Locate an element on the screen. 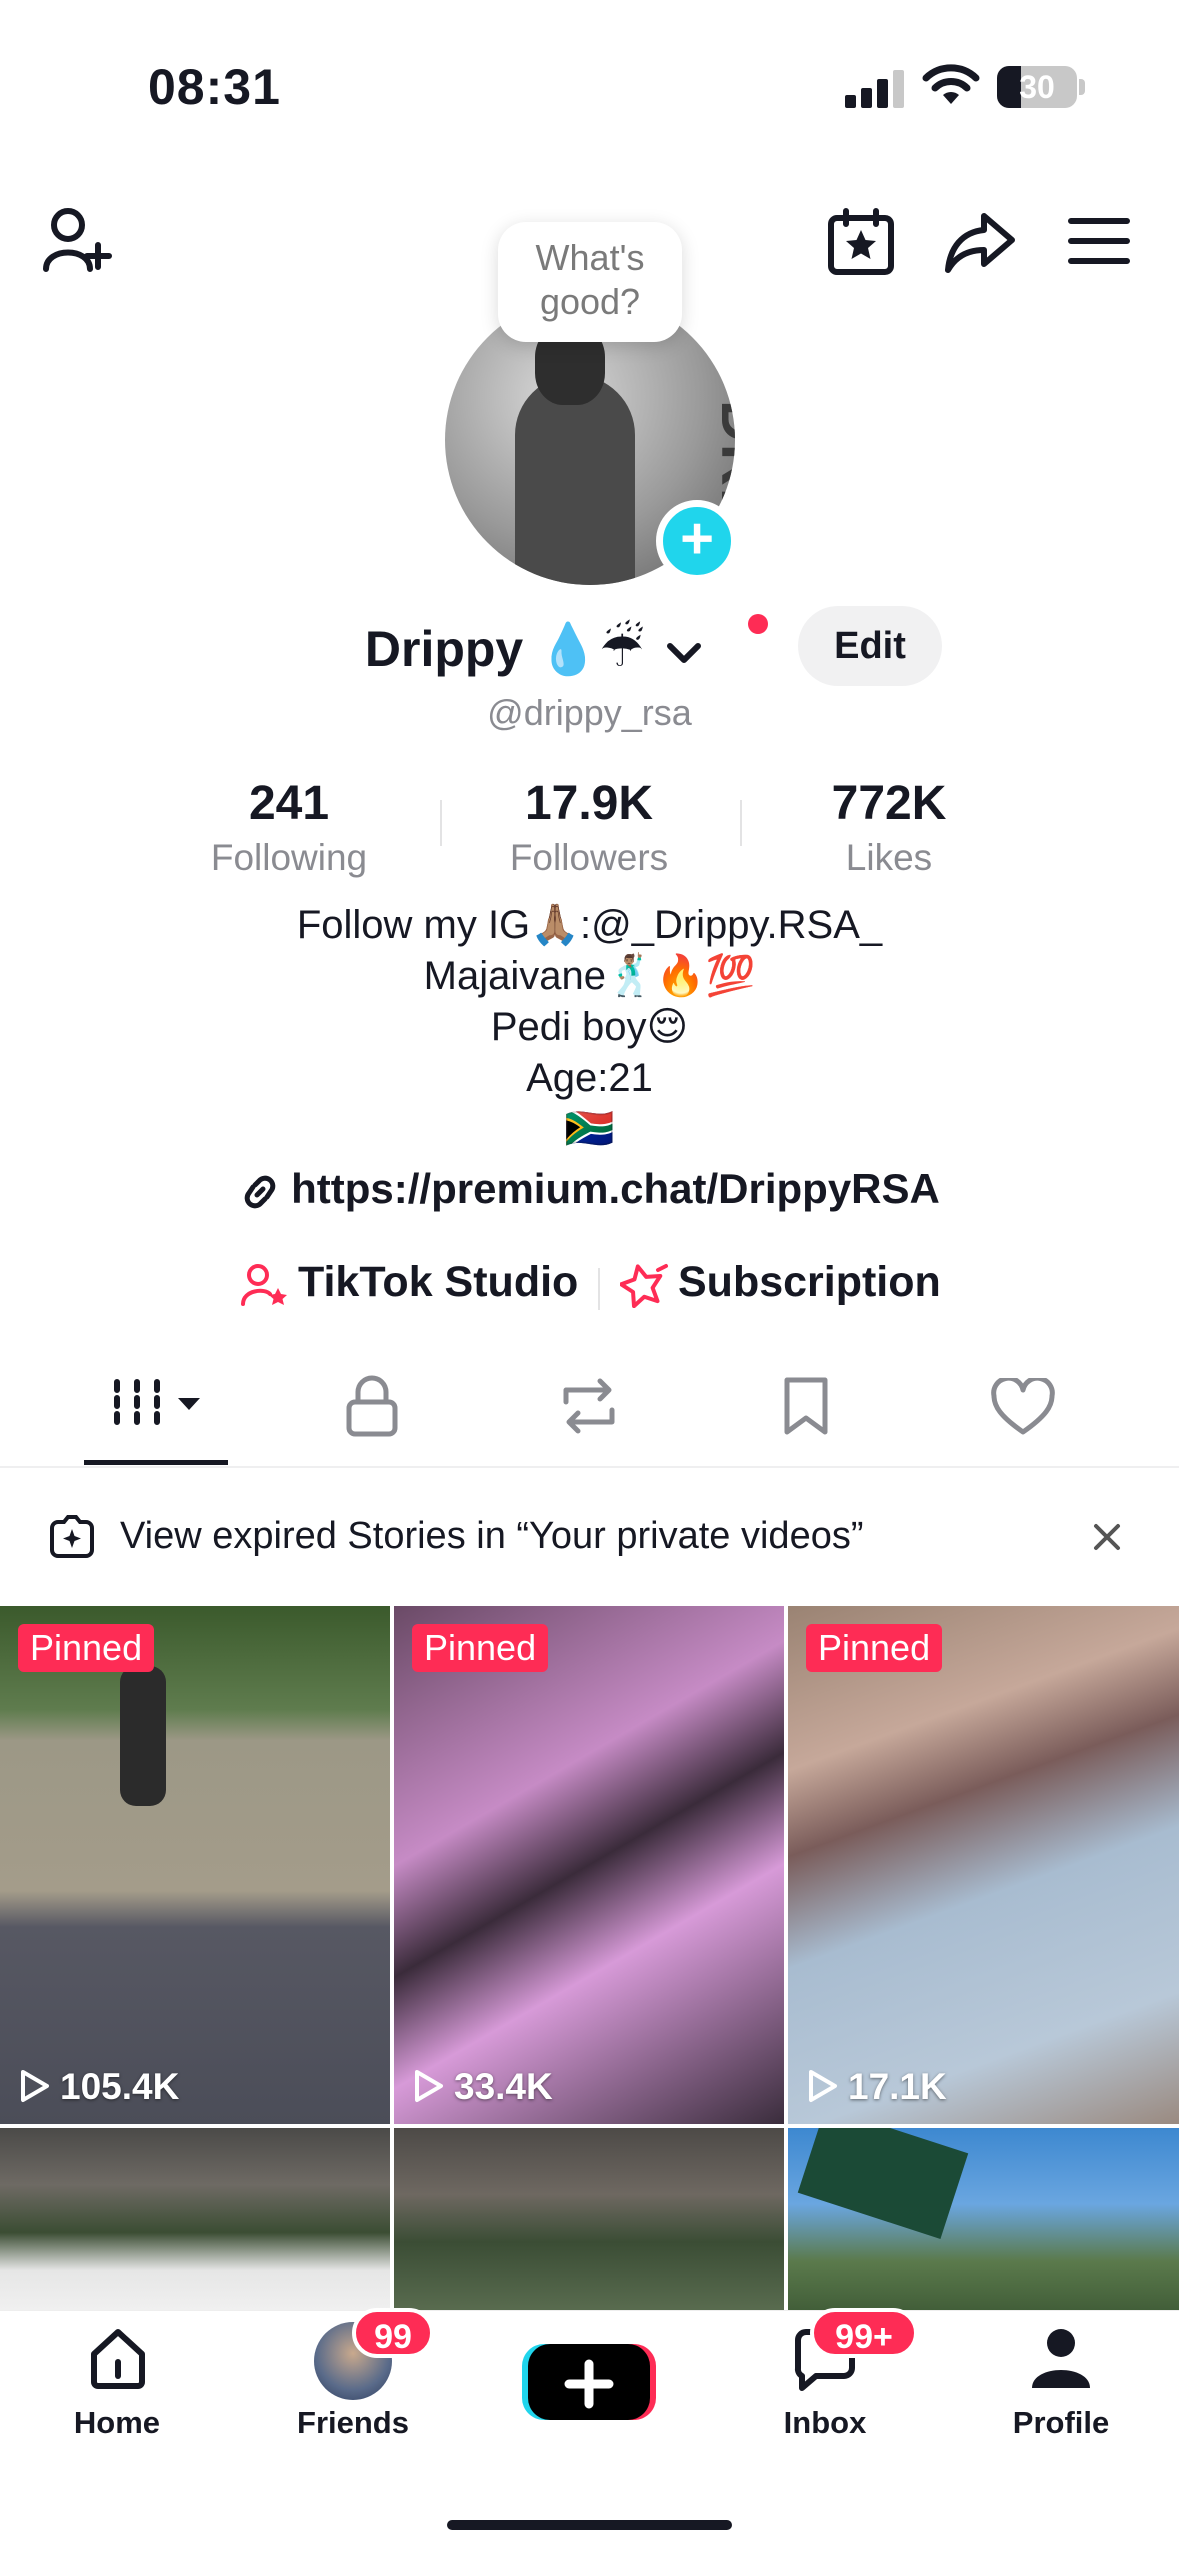  create-button is located at coordinates (589, 2382).